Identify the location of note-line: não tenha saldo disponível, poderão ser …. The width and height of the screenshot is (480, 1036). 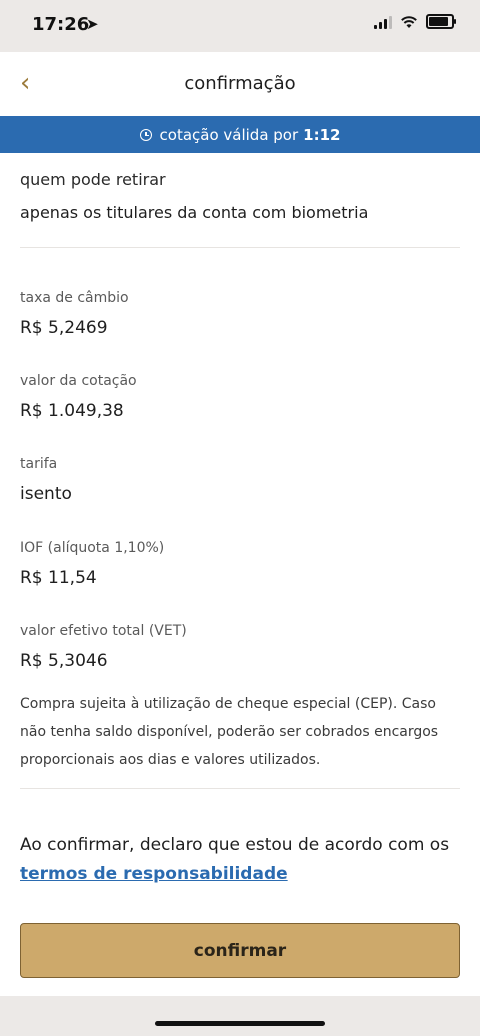
(229, 732).